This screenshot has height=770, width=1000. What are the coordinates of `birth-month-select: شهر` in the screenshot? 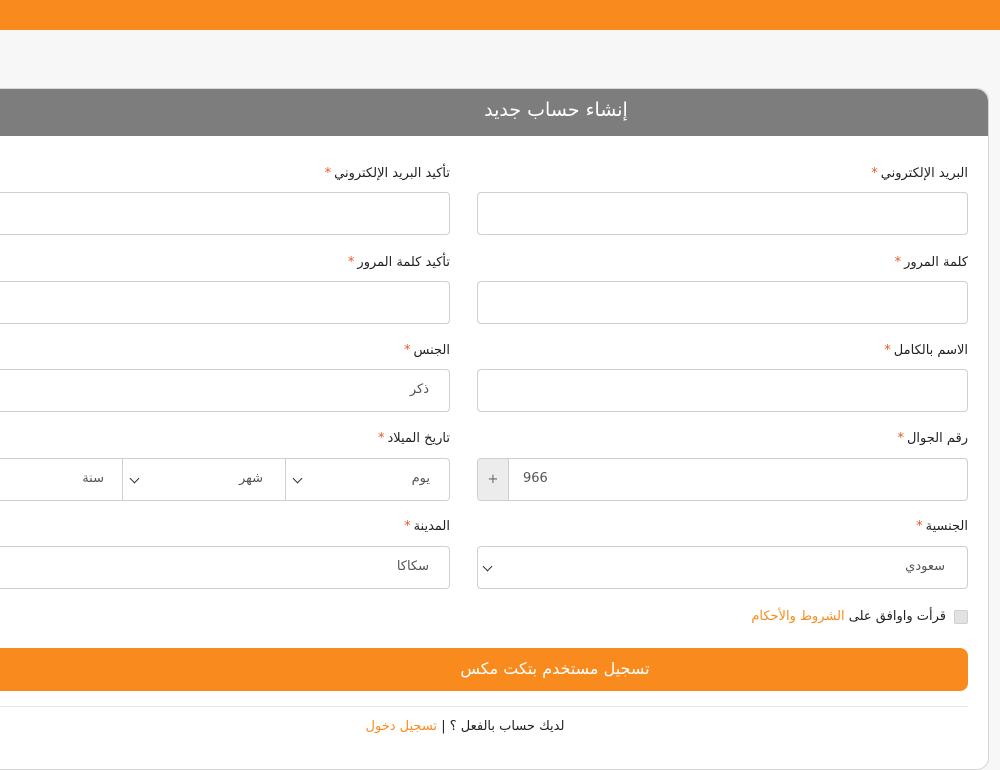 It's located at (204, 479).